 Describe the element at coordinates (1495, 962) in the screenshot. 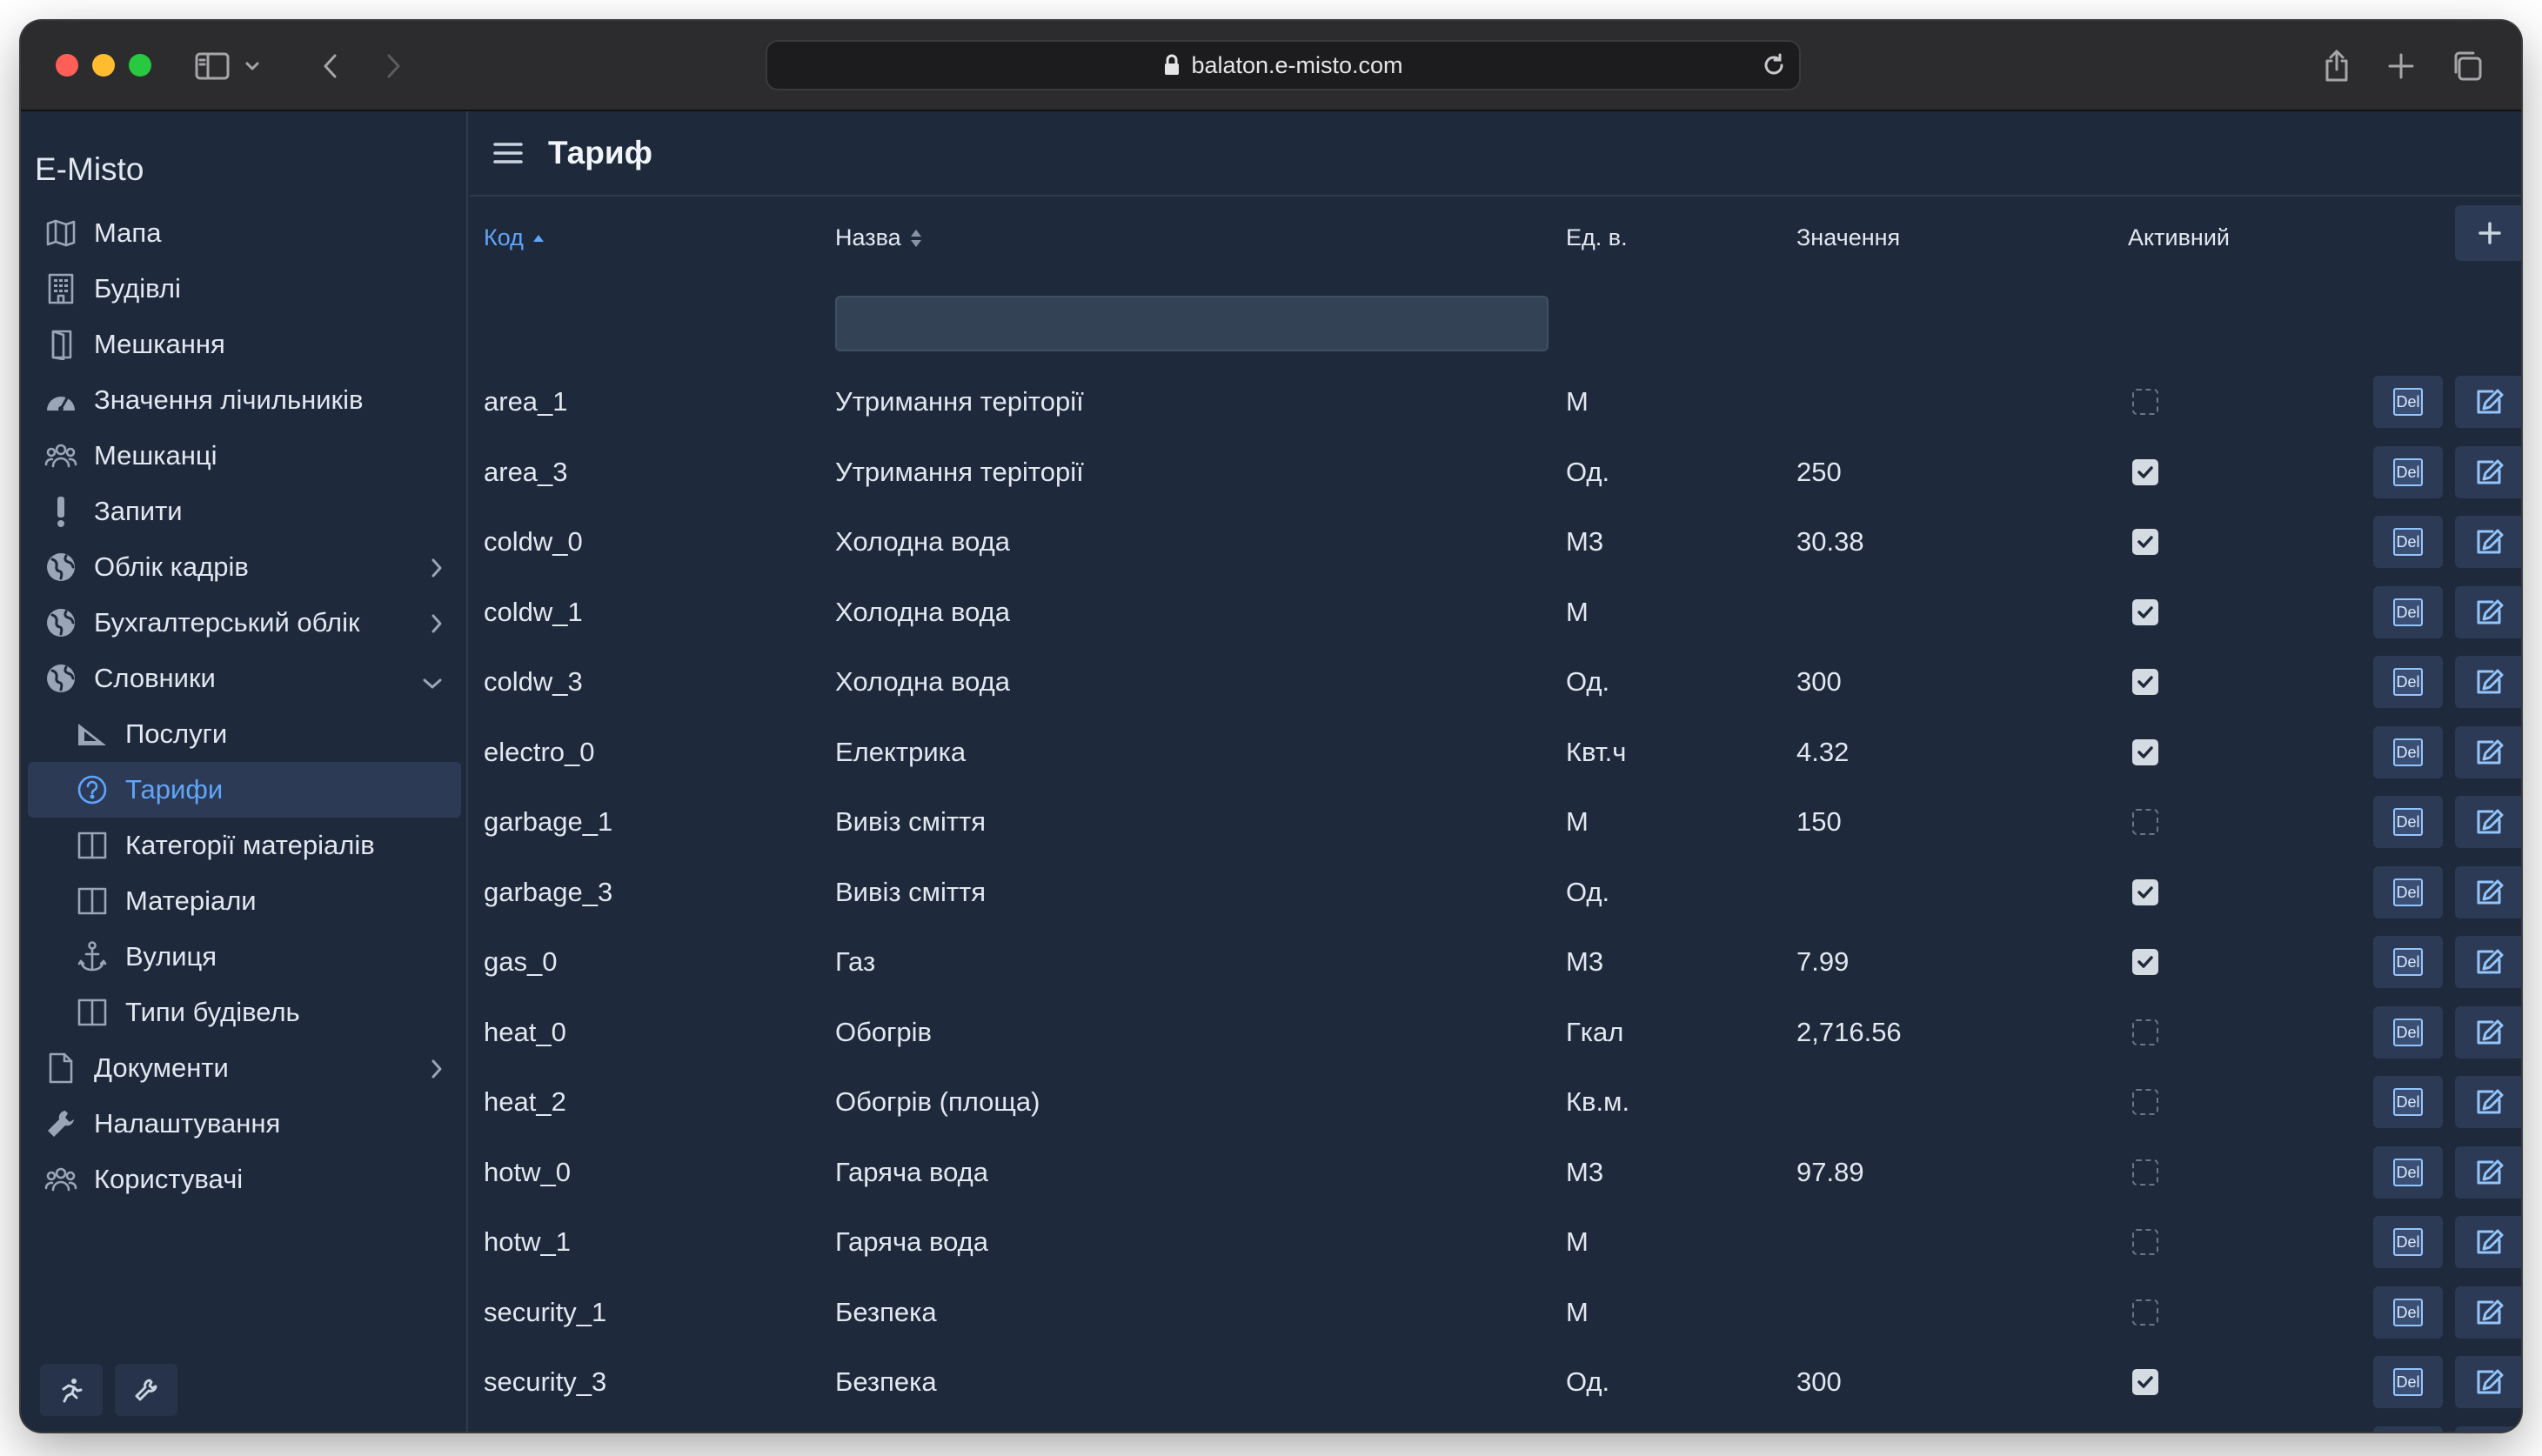

I see `table-row: gas_0 Газ М3 7.99 Del` at that location.